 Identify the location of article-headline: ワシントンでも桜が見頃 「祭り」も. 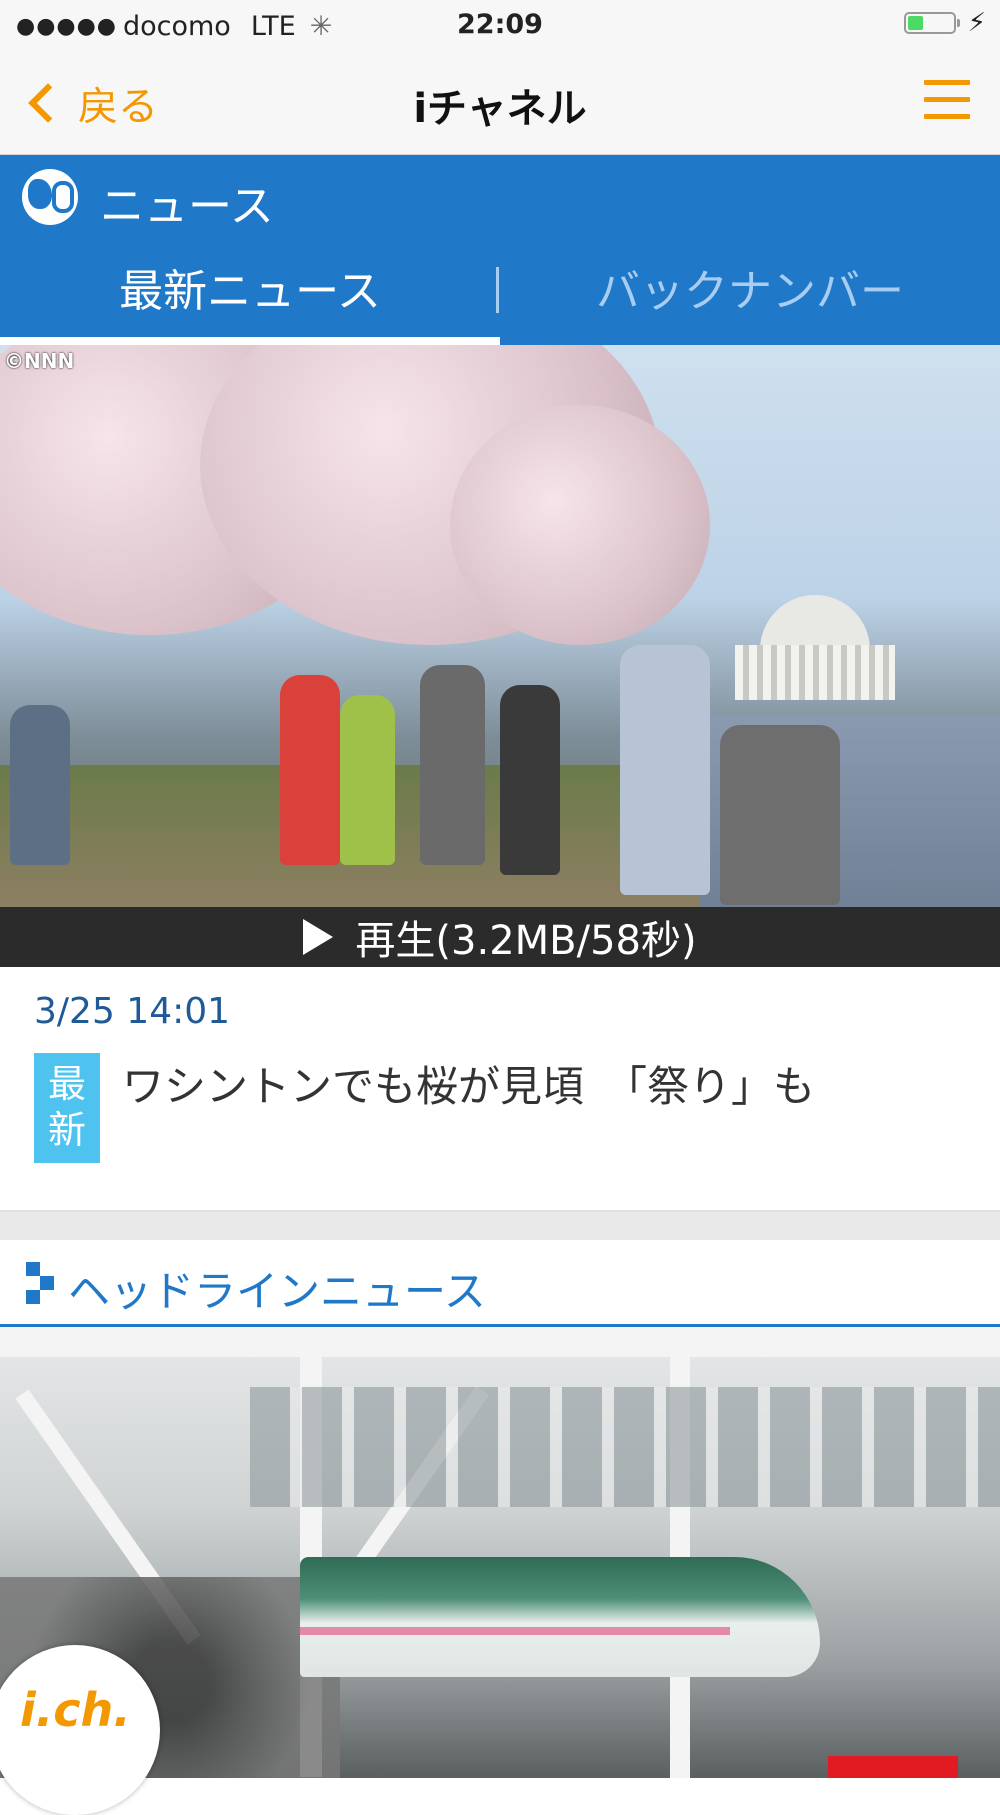
(468, 1083).